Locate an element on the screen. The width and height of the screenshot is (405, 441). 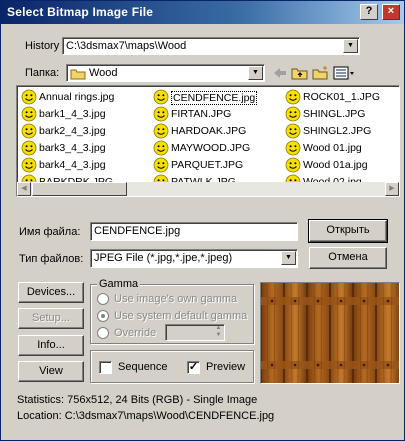
up-folder-icon is located at coordinates (300, 73).